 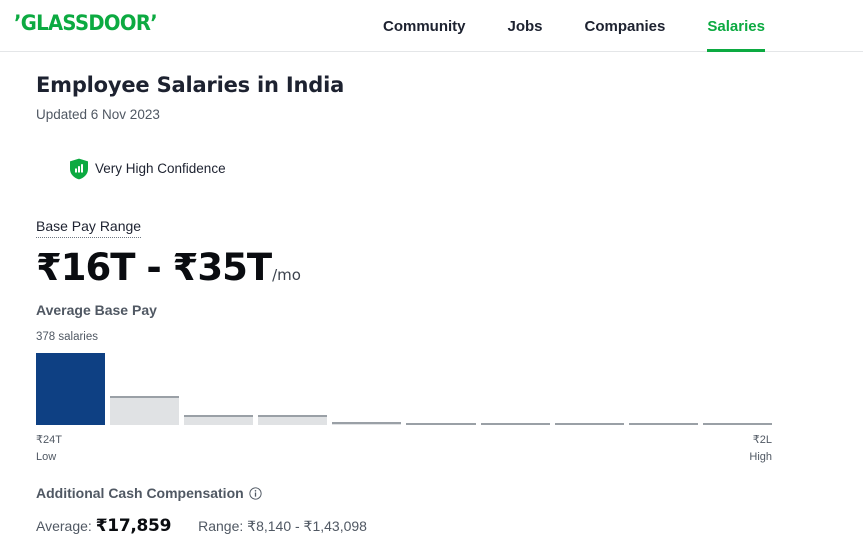 What do you see at coordinates (466, 169) in the screenshot?
I see `confidence-badge: Very High Confidence` at bounding box center [466, 169].